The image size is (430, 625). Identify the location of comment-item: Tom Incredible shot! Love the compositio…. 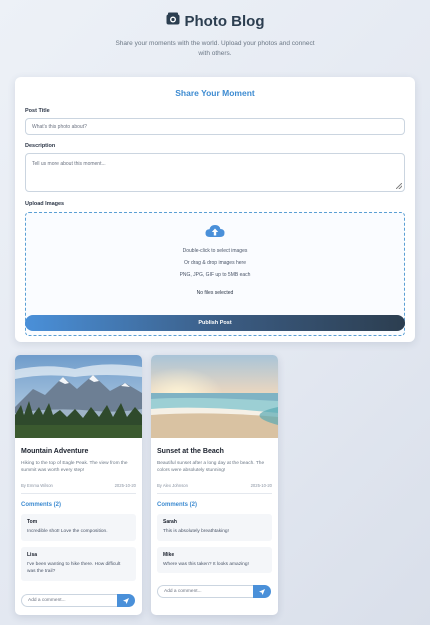
(78, 527).